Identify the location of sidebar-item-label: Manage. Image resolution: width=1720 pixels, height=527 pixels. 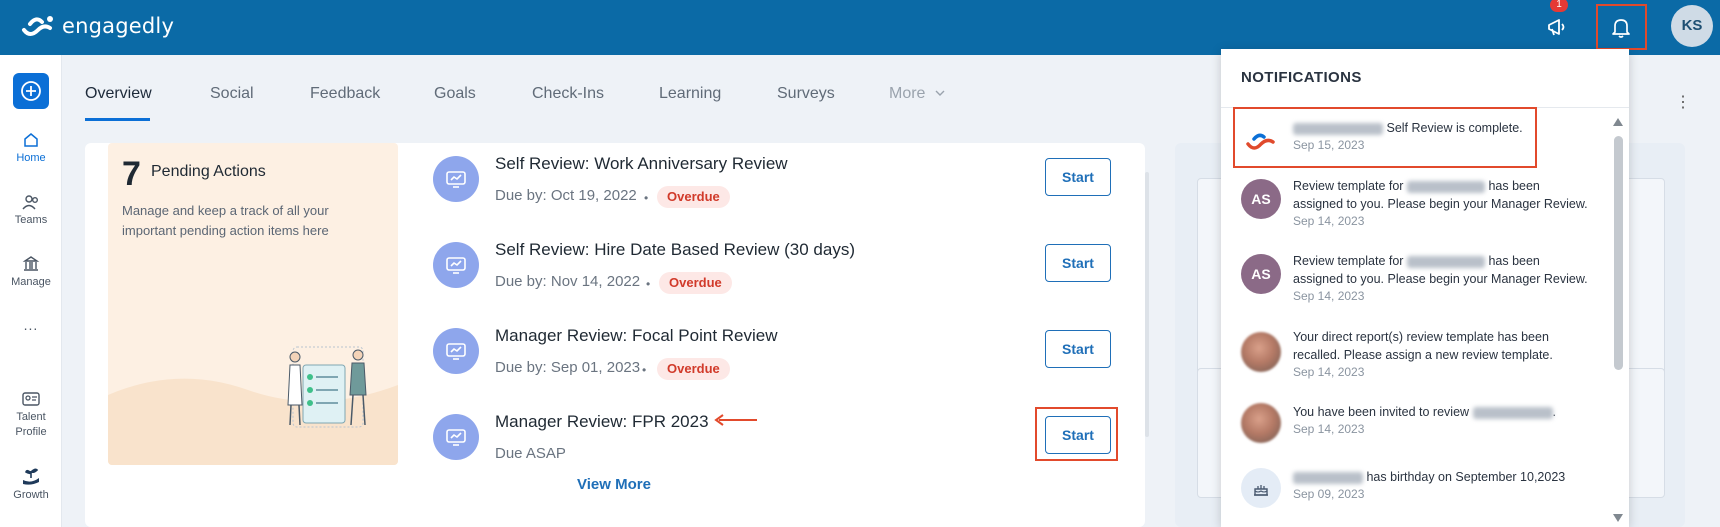
(31, 282).